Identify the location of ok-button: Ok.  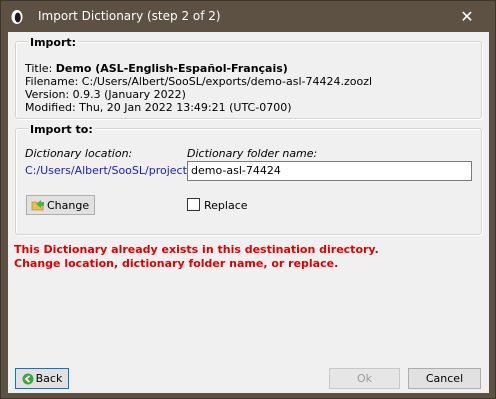
(364, 378).